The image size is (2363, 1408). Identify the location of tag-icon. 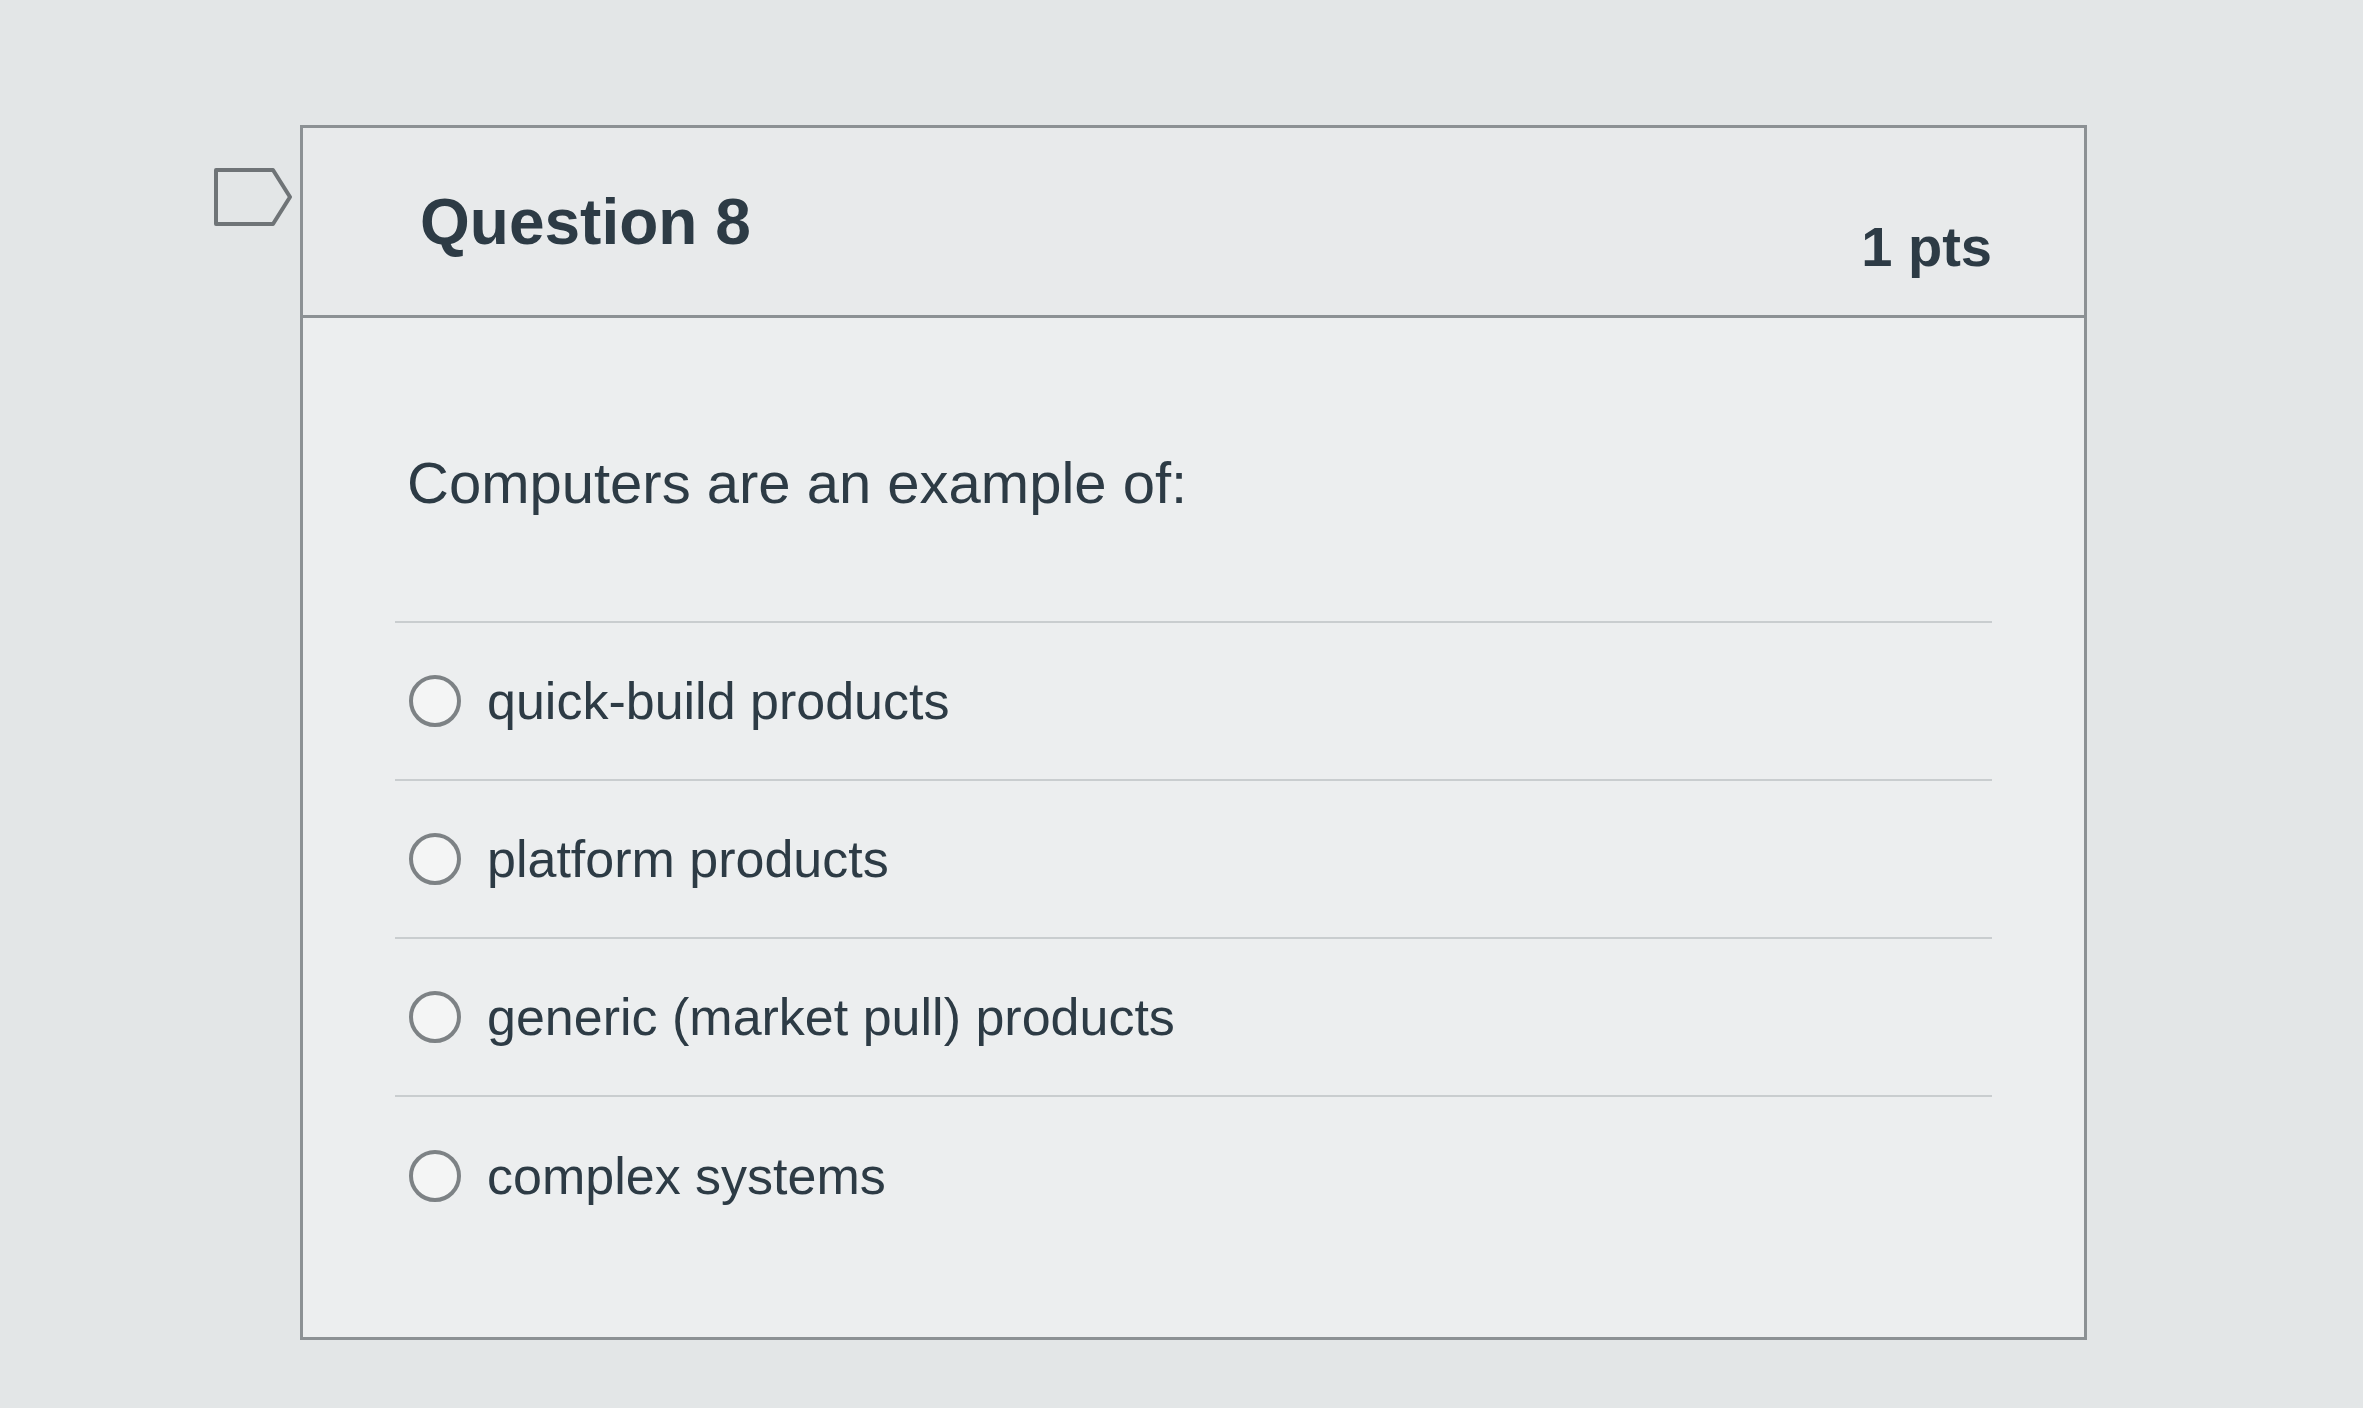
(253, 197).